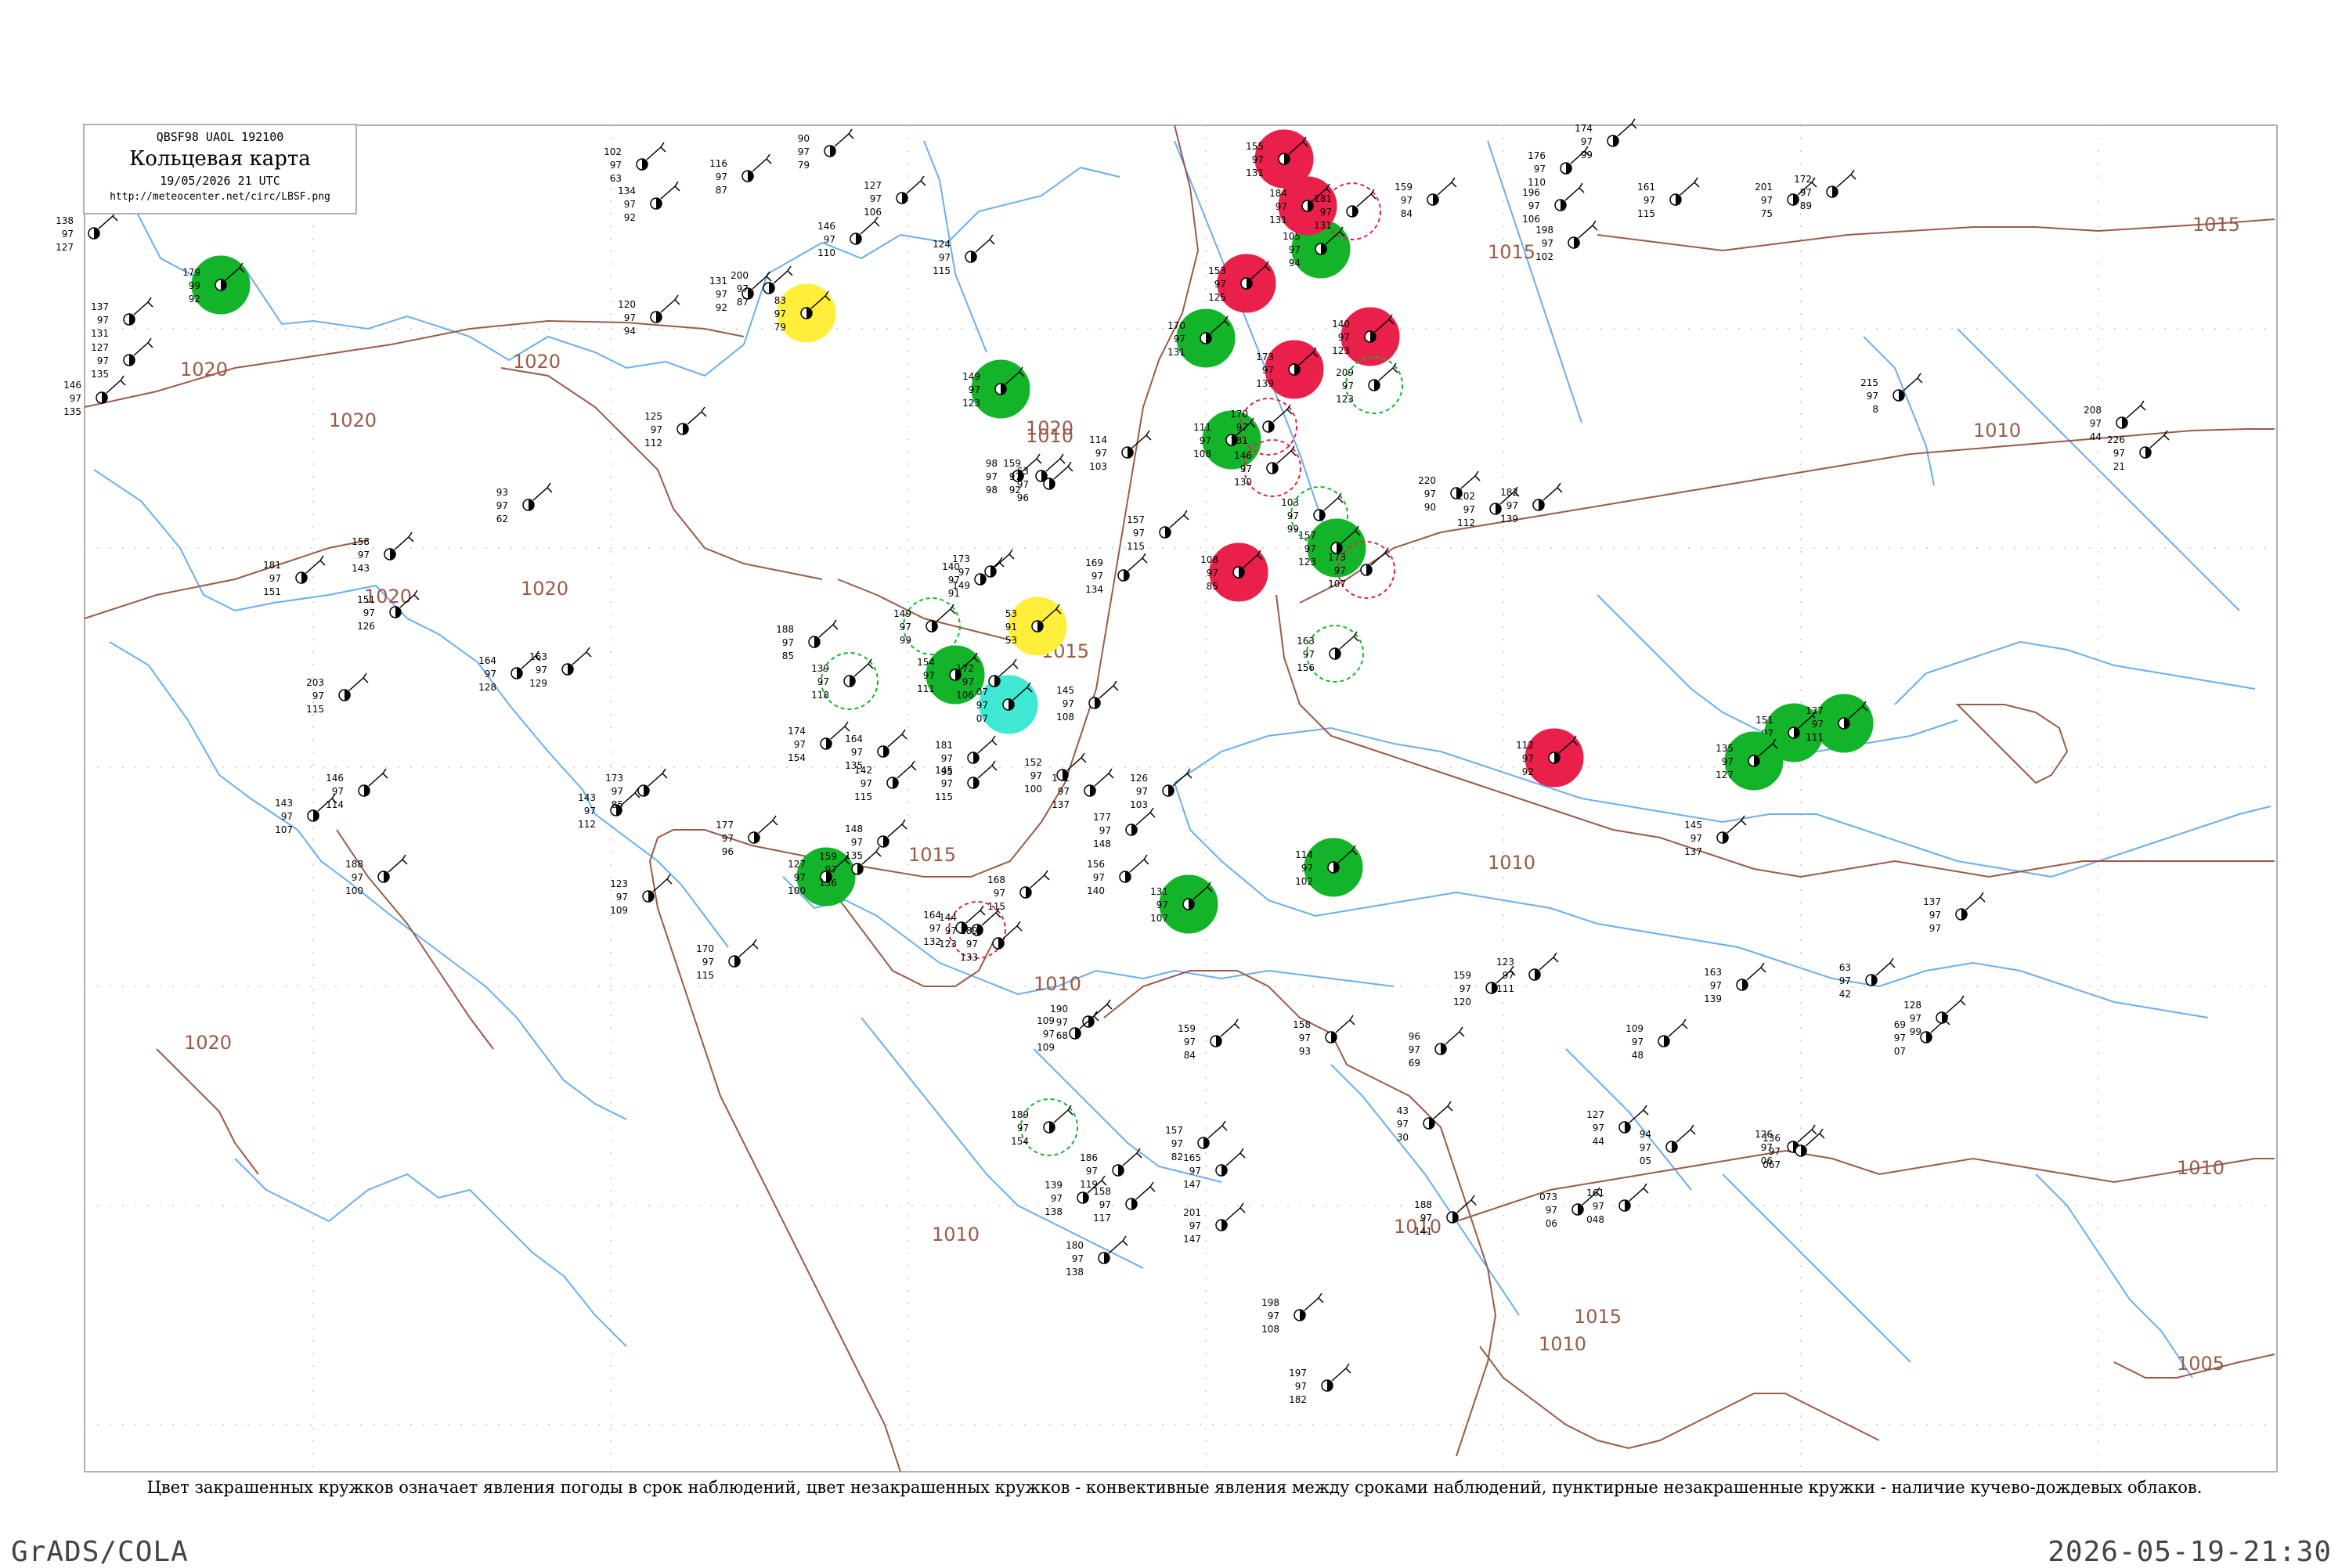 The width and height of the screenshot is (2349, 1568). Describe the element at coordinates (2190, 1552) in the screenshot. I see `footer-right: 2026-05-19-21:30` at that location.